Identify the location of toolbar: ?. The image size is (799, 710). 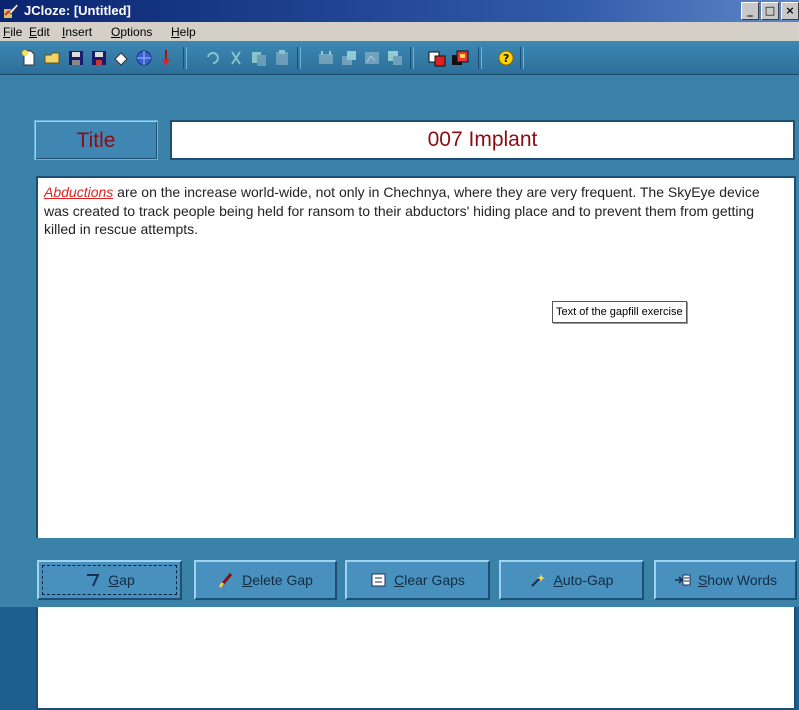
(399, 58).